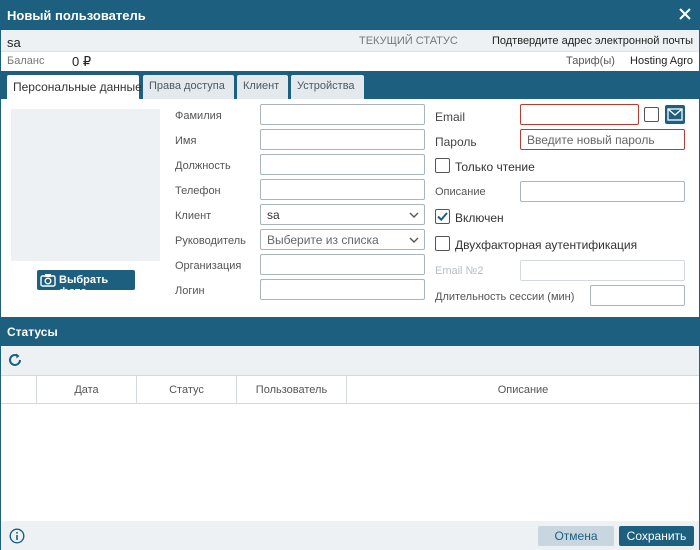  What do you see at coordinates (450, 117) in the screenshot?
I see `email-label: Email` at bounding box center [450, 117].